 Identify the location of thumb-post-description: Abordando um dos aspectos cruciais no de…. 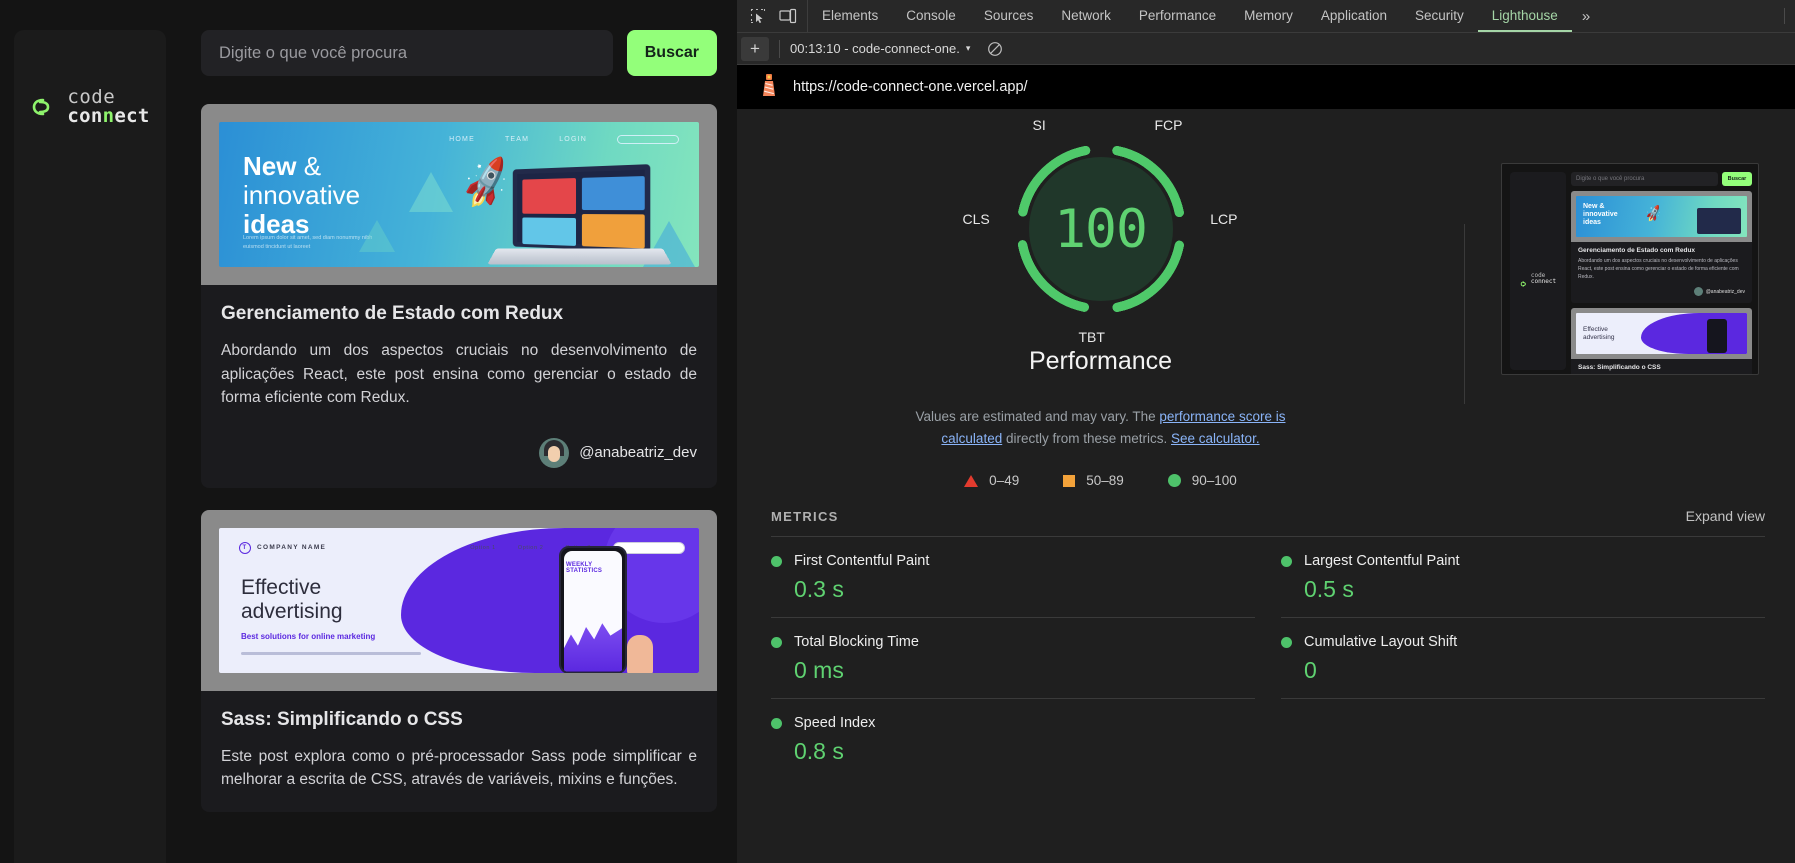
(1658, 269).